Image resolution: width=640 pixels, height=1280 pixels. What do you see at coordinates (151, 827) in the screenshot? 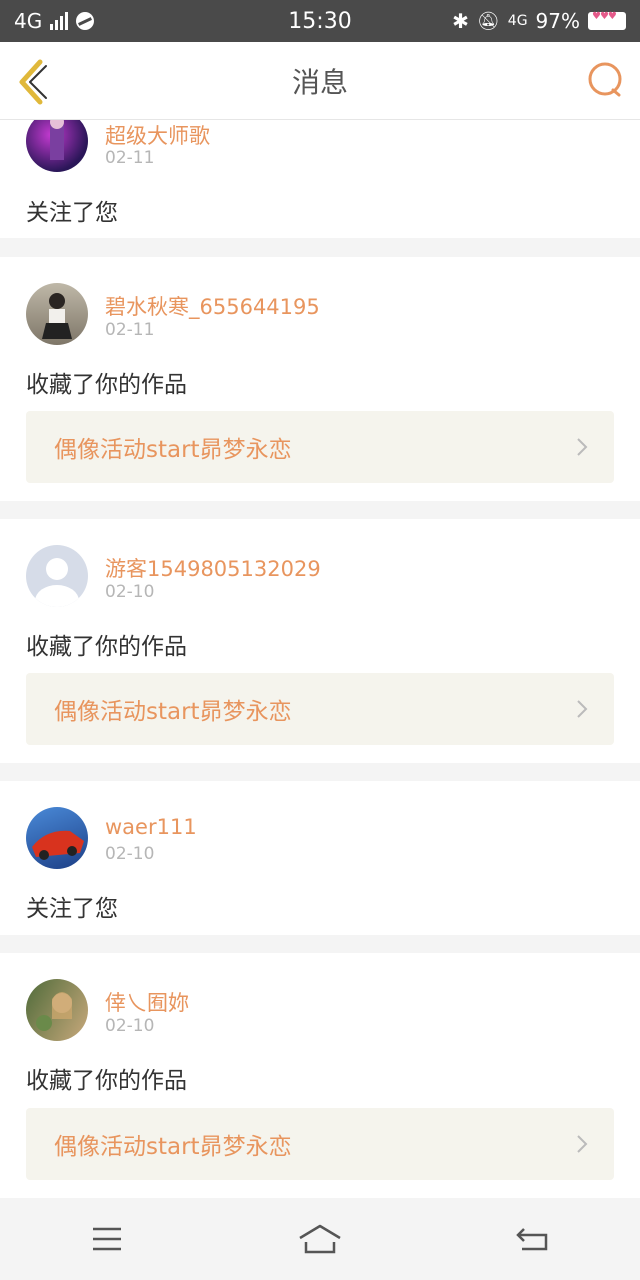
I see `username: waer111` at bounding box center [151, 827].